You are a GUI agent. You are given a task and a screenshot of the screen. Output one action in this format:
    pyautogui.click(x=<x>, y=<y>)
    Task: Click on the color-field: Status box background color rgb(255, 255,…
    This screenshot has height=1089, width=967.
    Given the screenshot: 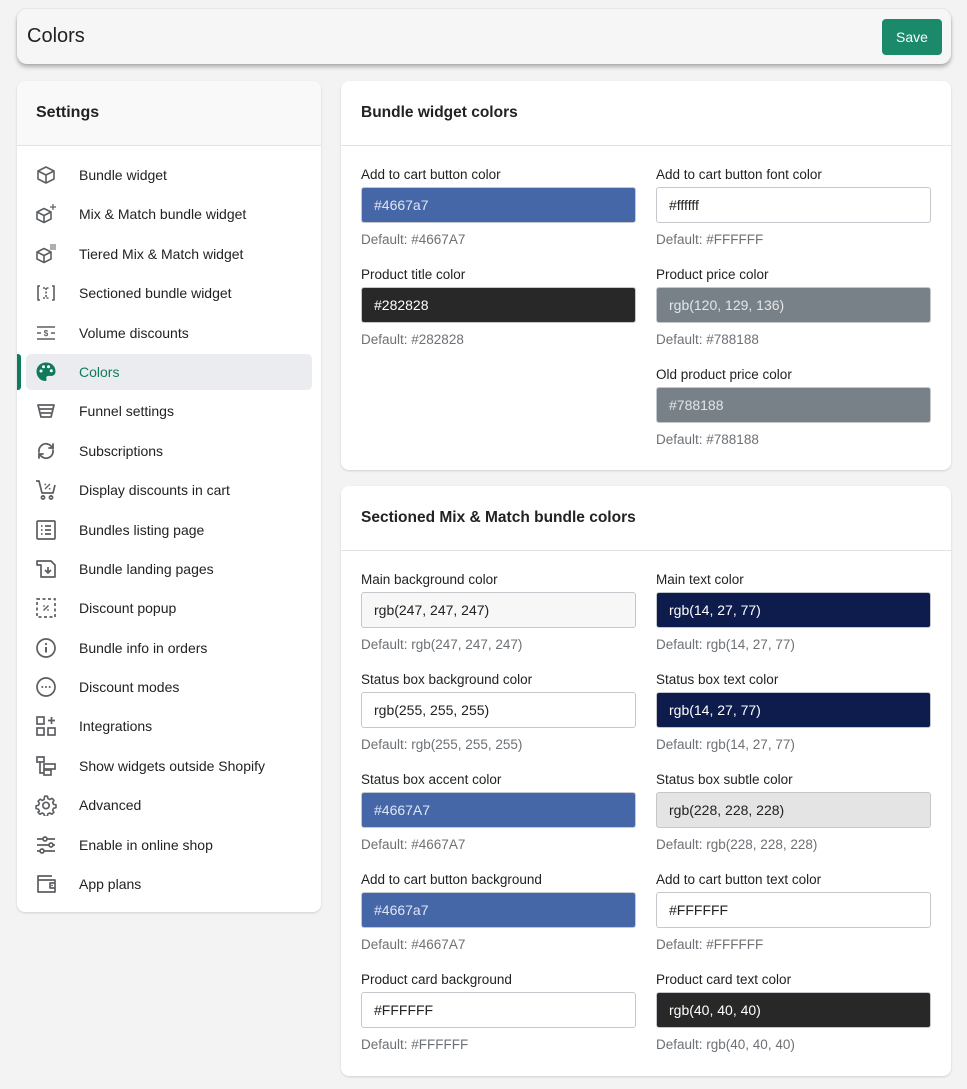 What is the action you would take?
    pyautogui.click(x=498, y=723)
    